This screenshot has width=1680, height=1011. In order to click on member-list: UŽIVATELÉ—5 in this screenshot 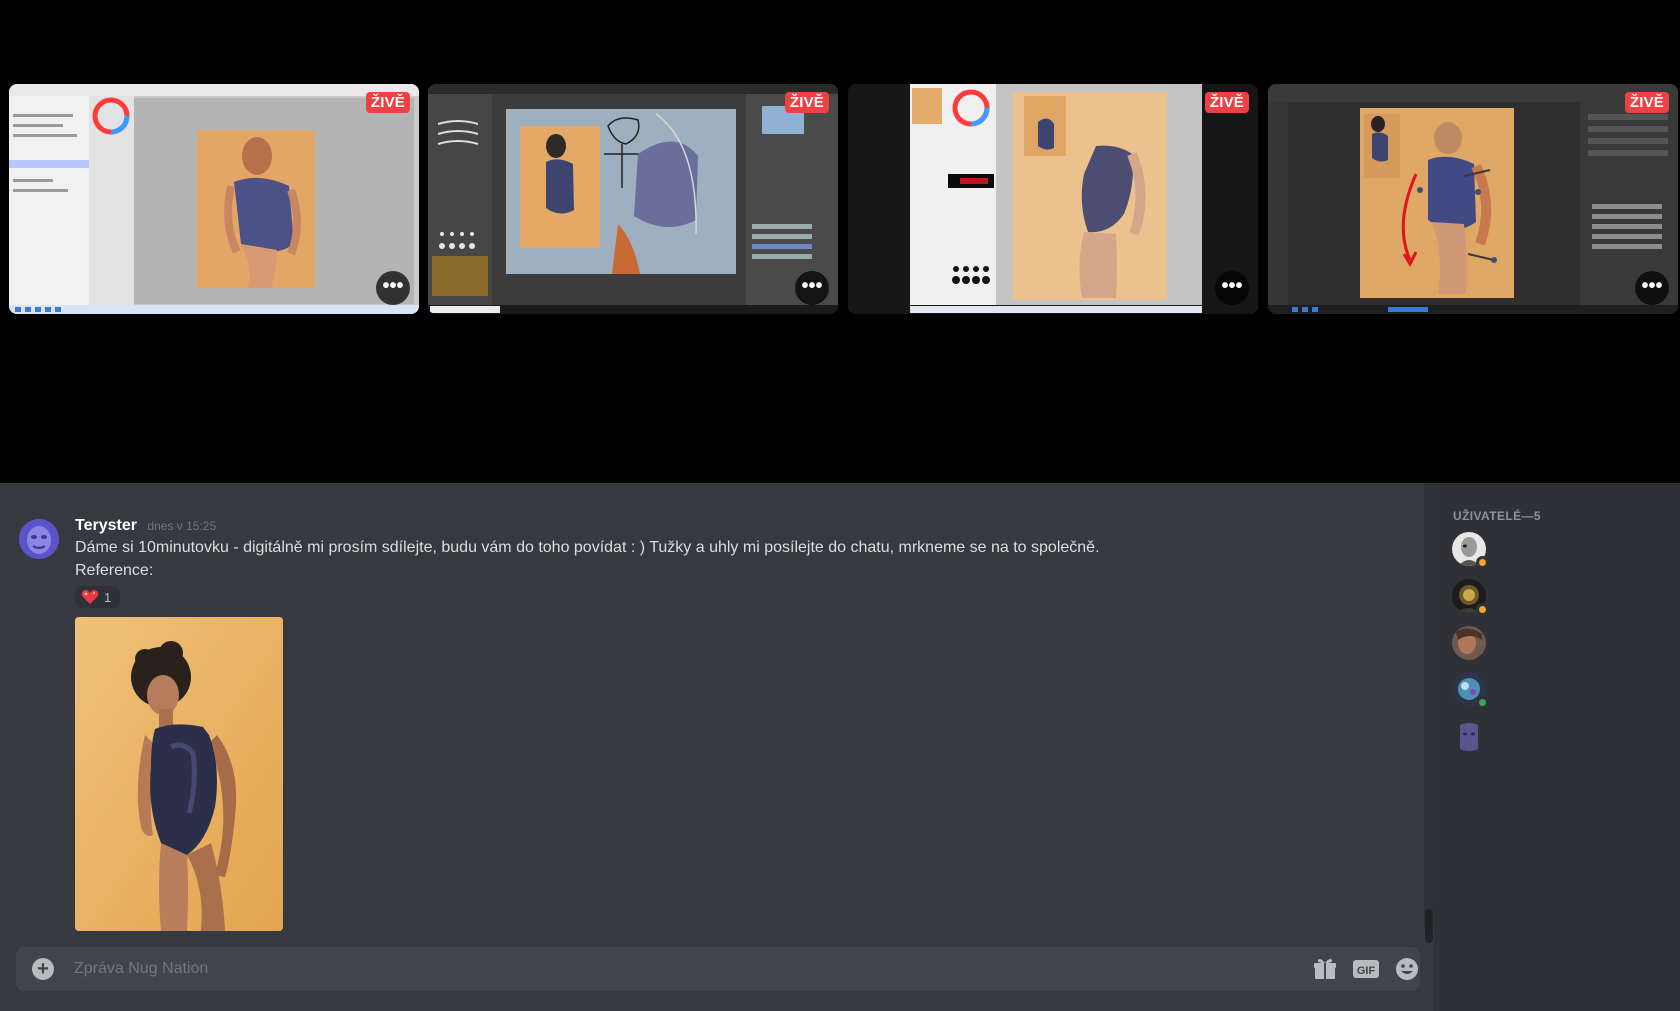, I will do `click(1557, 747)`.